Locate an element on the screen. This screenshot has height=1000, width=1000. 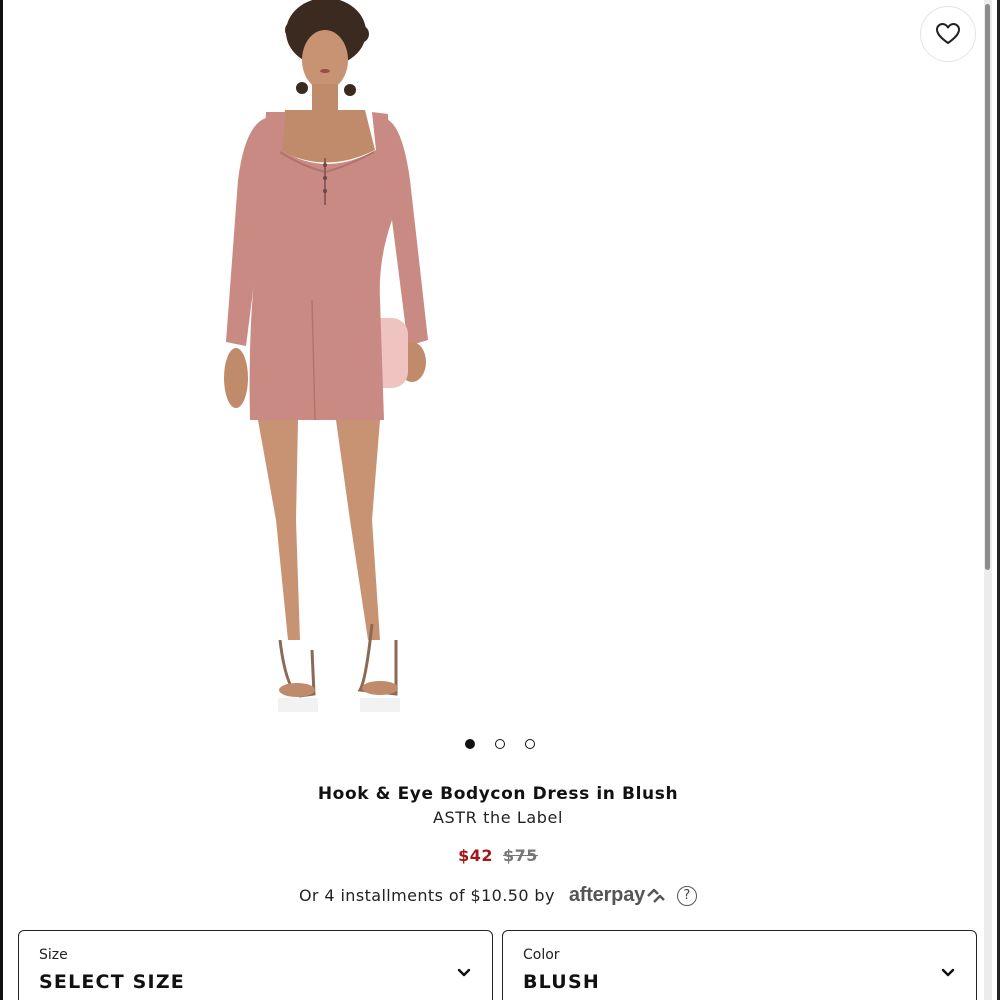
size-value: SELECT SIZE is located at coordinates (112, 982).